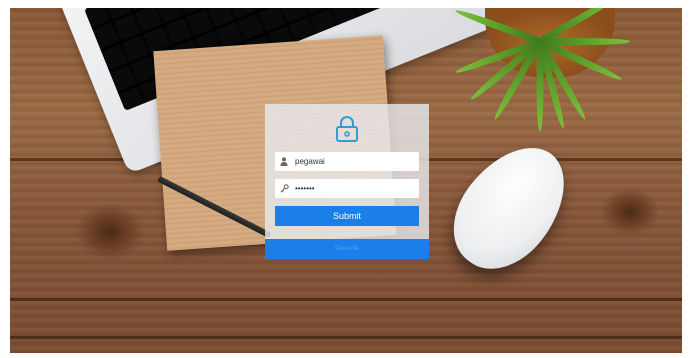  What do you see at coordinates (347, 129) in the screenshot?
I see `lock-icon` at bounding box center [347, 129].